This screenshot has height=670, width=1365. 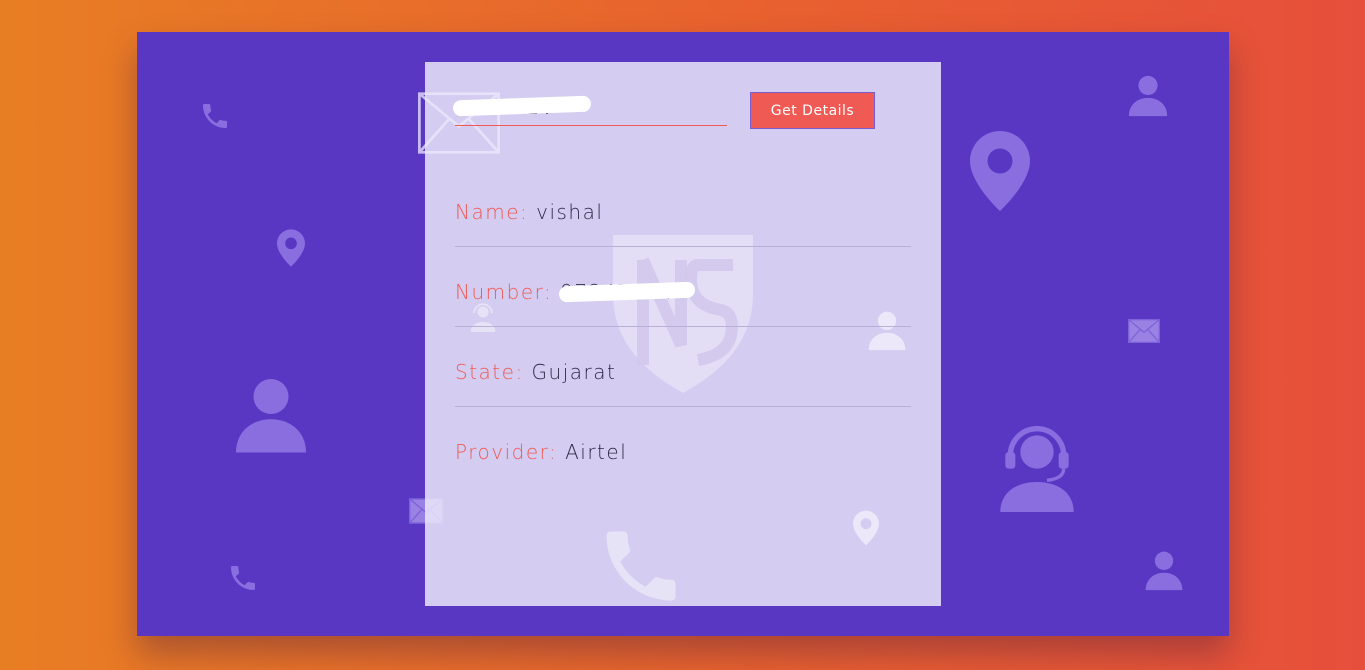 What do you see at coordinates (570, 212) in the screenshot?
I see `name-value: vishal` at bounding box center [570, 212].